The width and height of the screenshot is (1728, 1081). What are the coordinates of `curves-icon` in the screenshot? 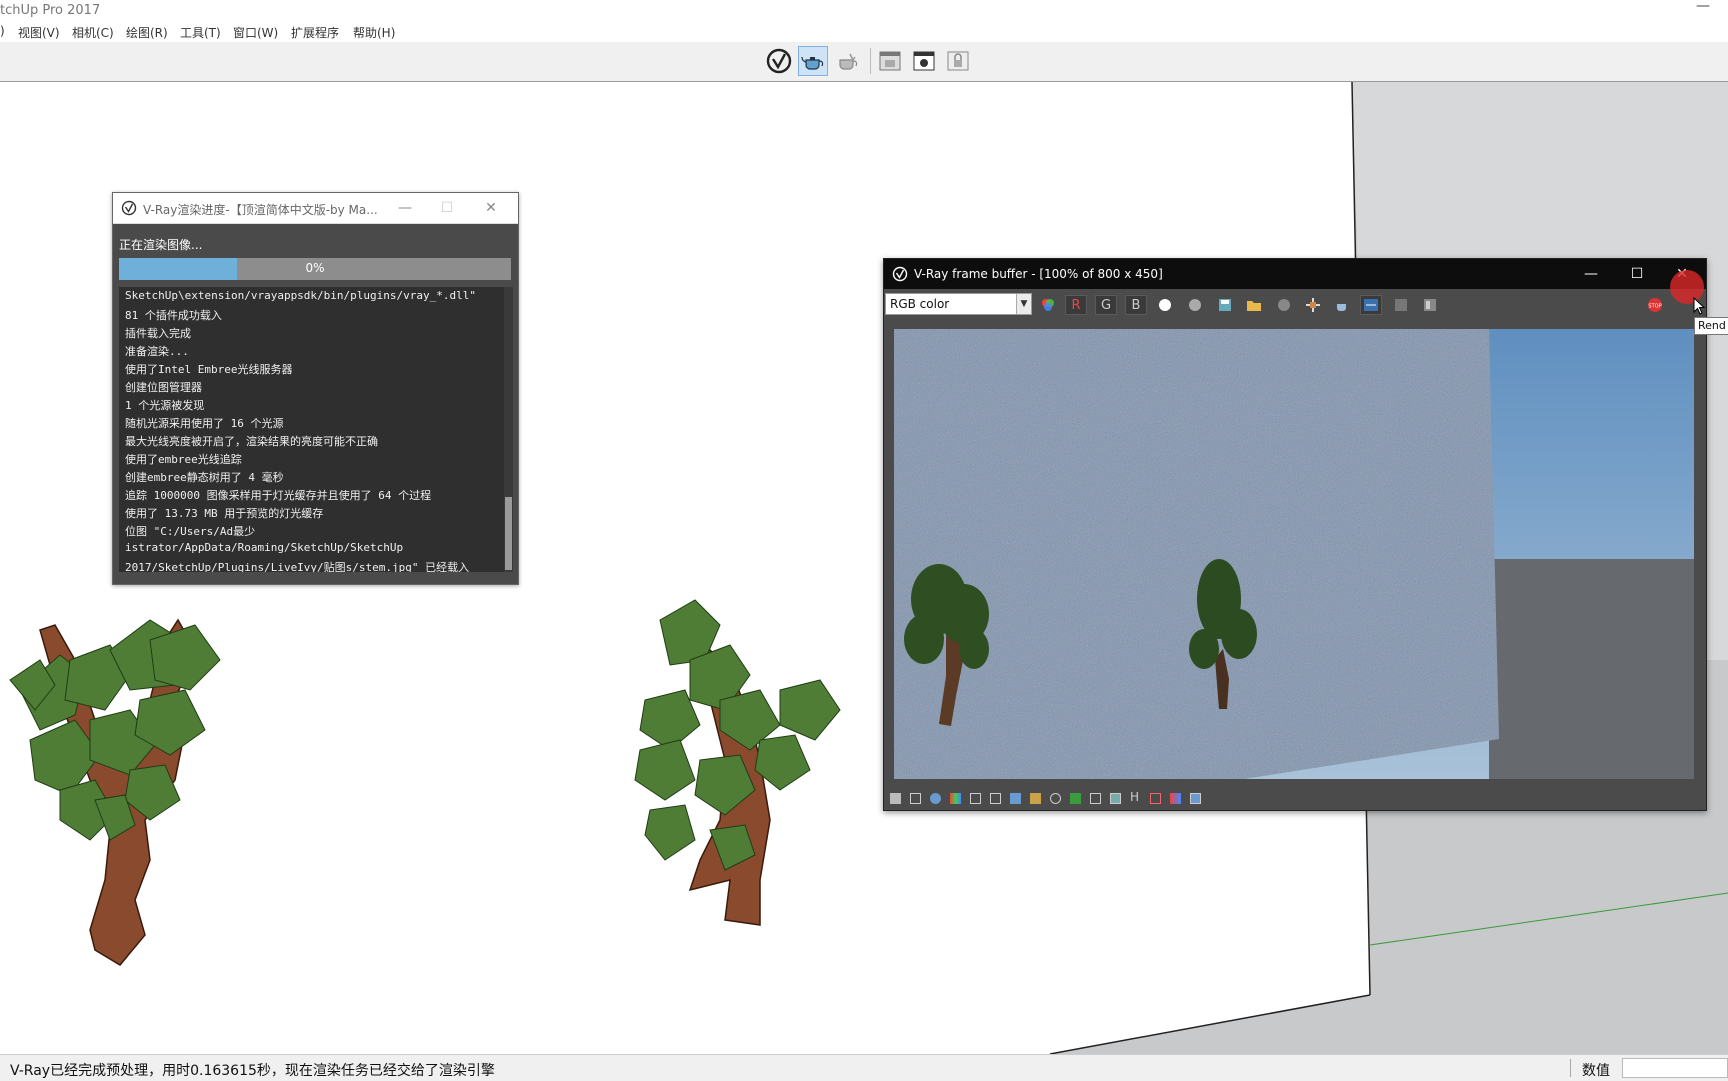 It's located at (995, 798).